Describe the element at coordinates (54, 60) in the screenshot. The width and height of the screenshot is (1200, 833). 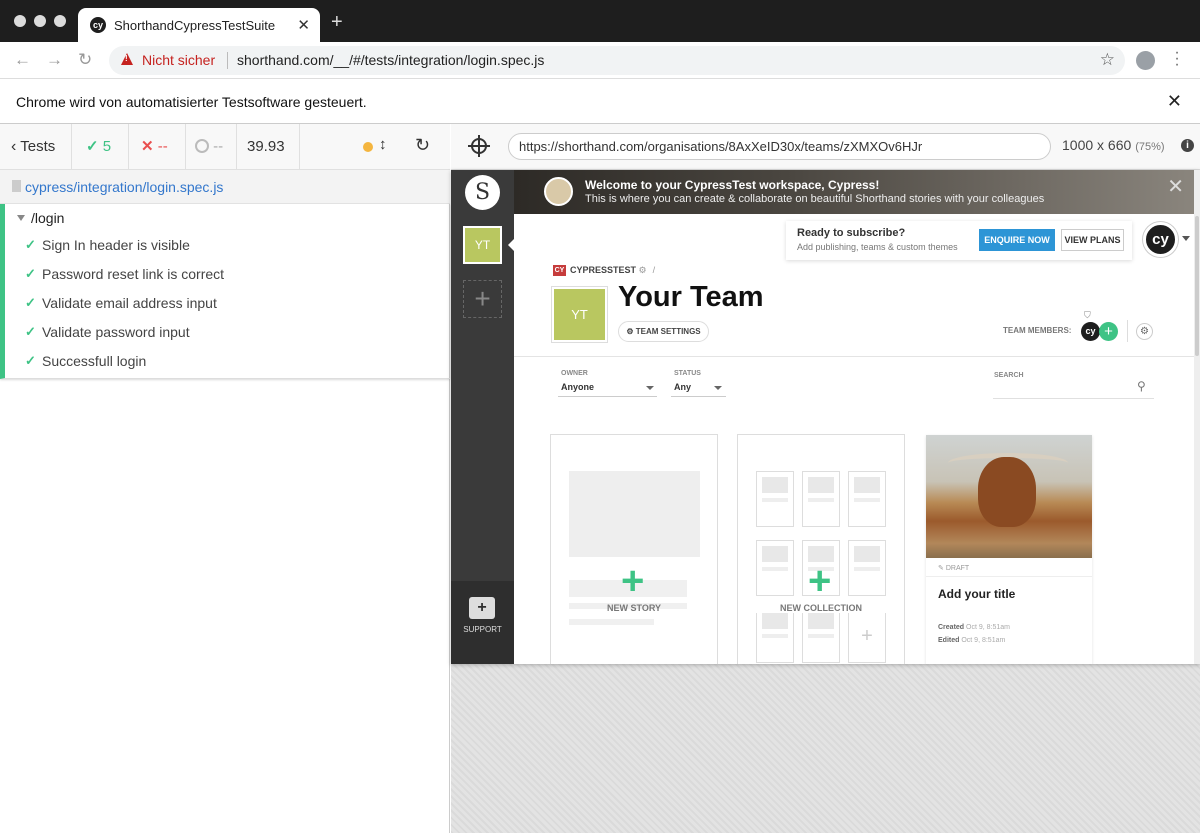
I see `forward-icon: →` at that location.